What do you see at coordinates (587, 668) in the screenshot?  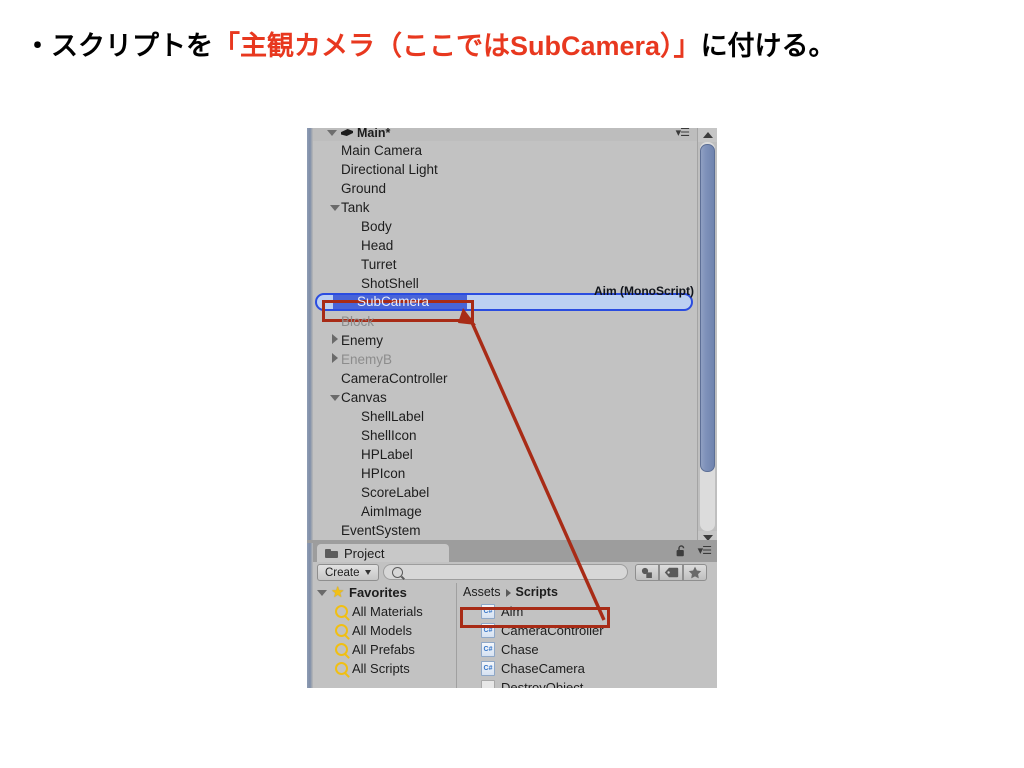 I see `asset-item-chasecamera: C# ChaseCamera` at bounding box center [587, 668].